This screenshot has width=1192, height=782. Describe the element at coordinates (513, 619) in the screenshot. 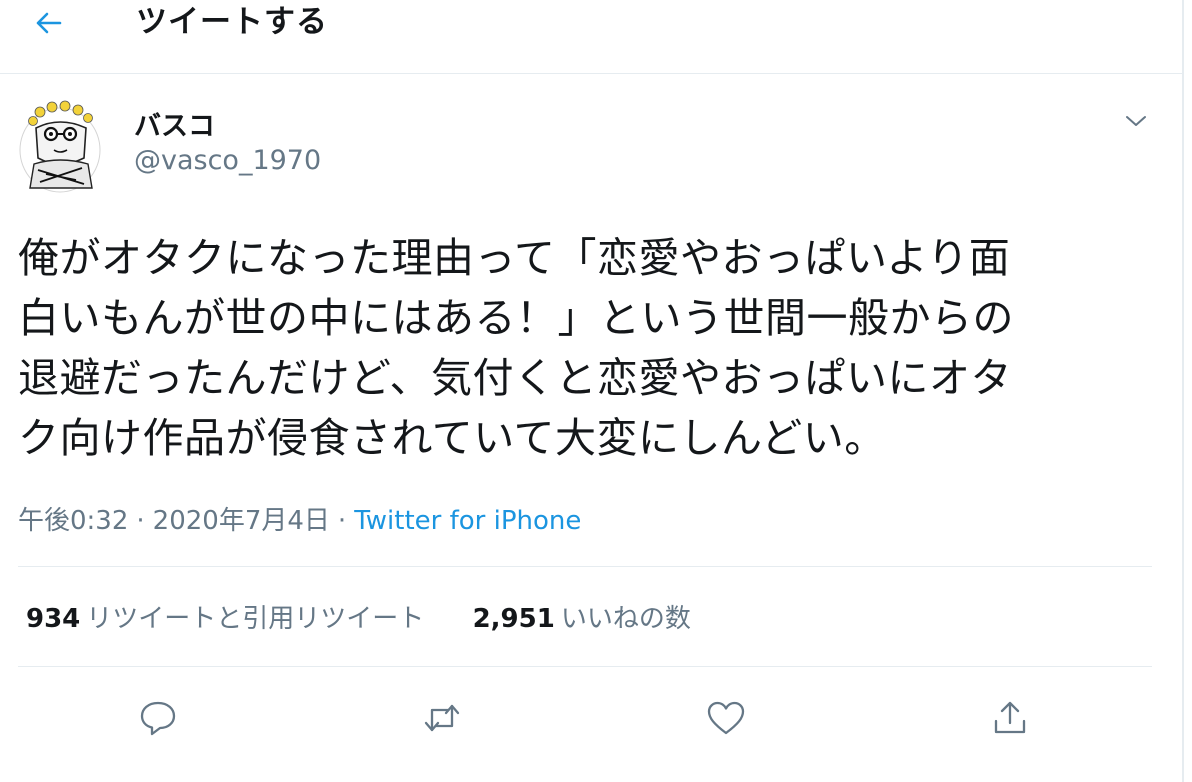

I see `like-count: 2,951` at that location.